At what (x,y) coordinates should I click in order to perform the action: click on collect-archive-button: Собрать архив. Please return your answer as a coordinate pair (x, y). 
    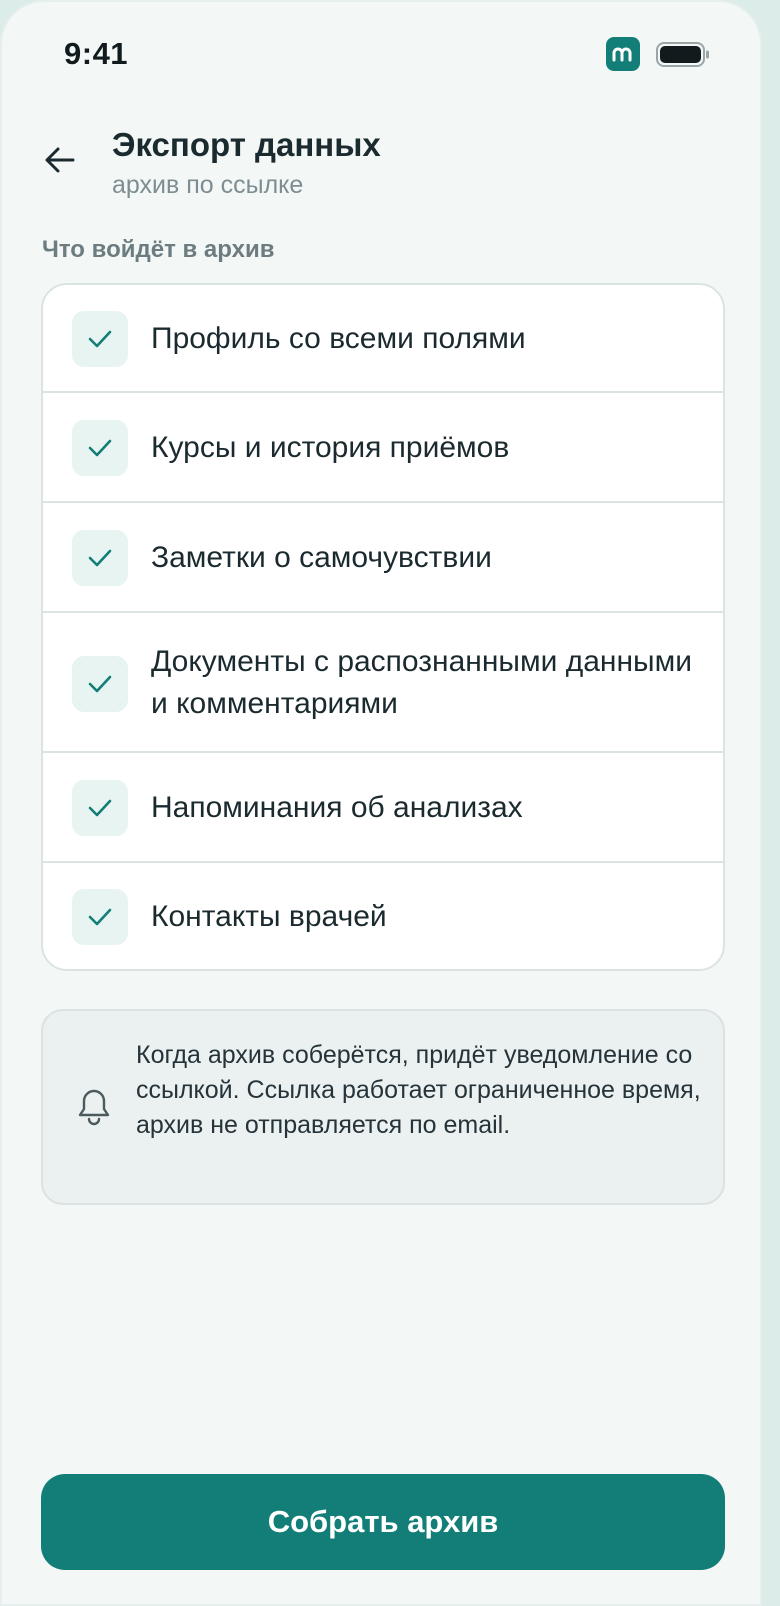
    Looking at the image, I should click on (383, 1522).